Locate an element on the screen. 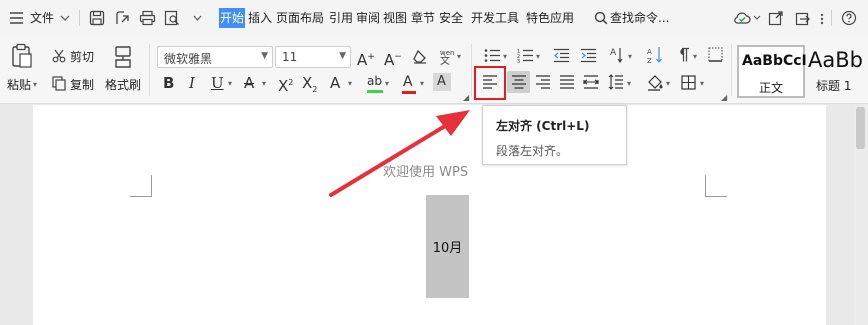  annotation-arrow is located at coordinates (399, 153).